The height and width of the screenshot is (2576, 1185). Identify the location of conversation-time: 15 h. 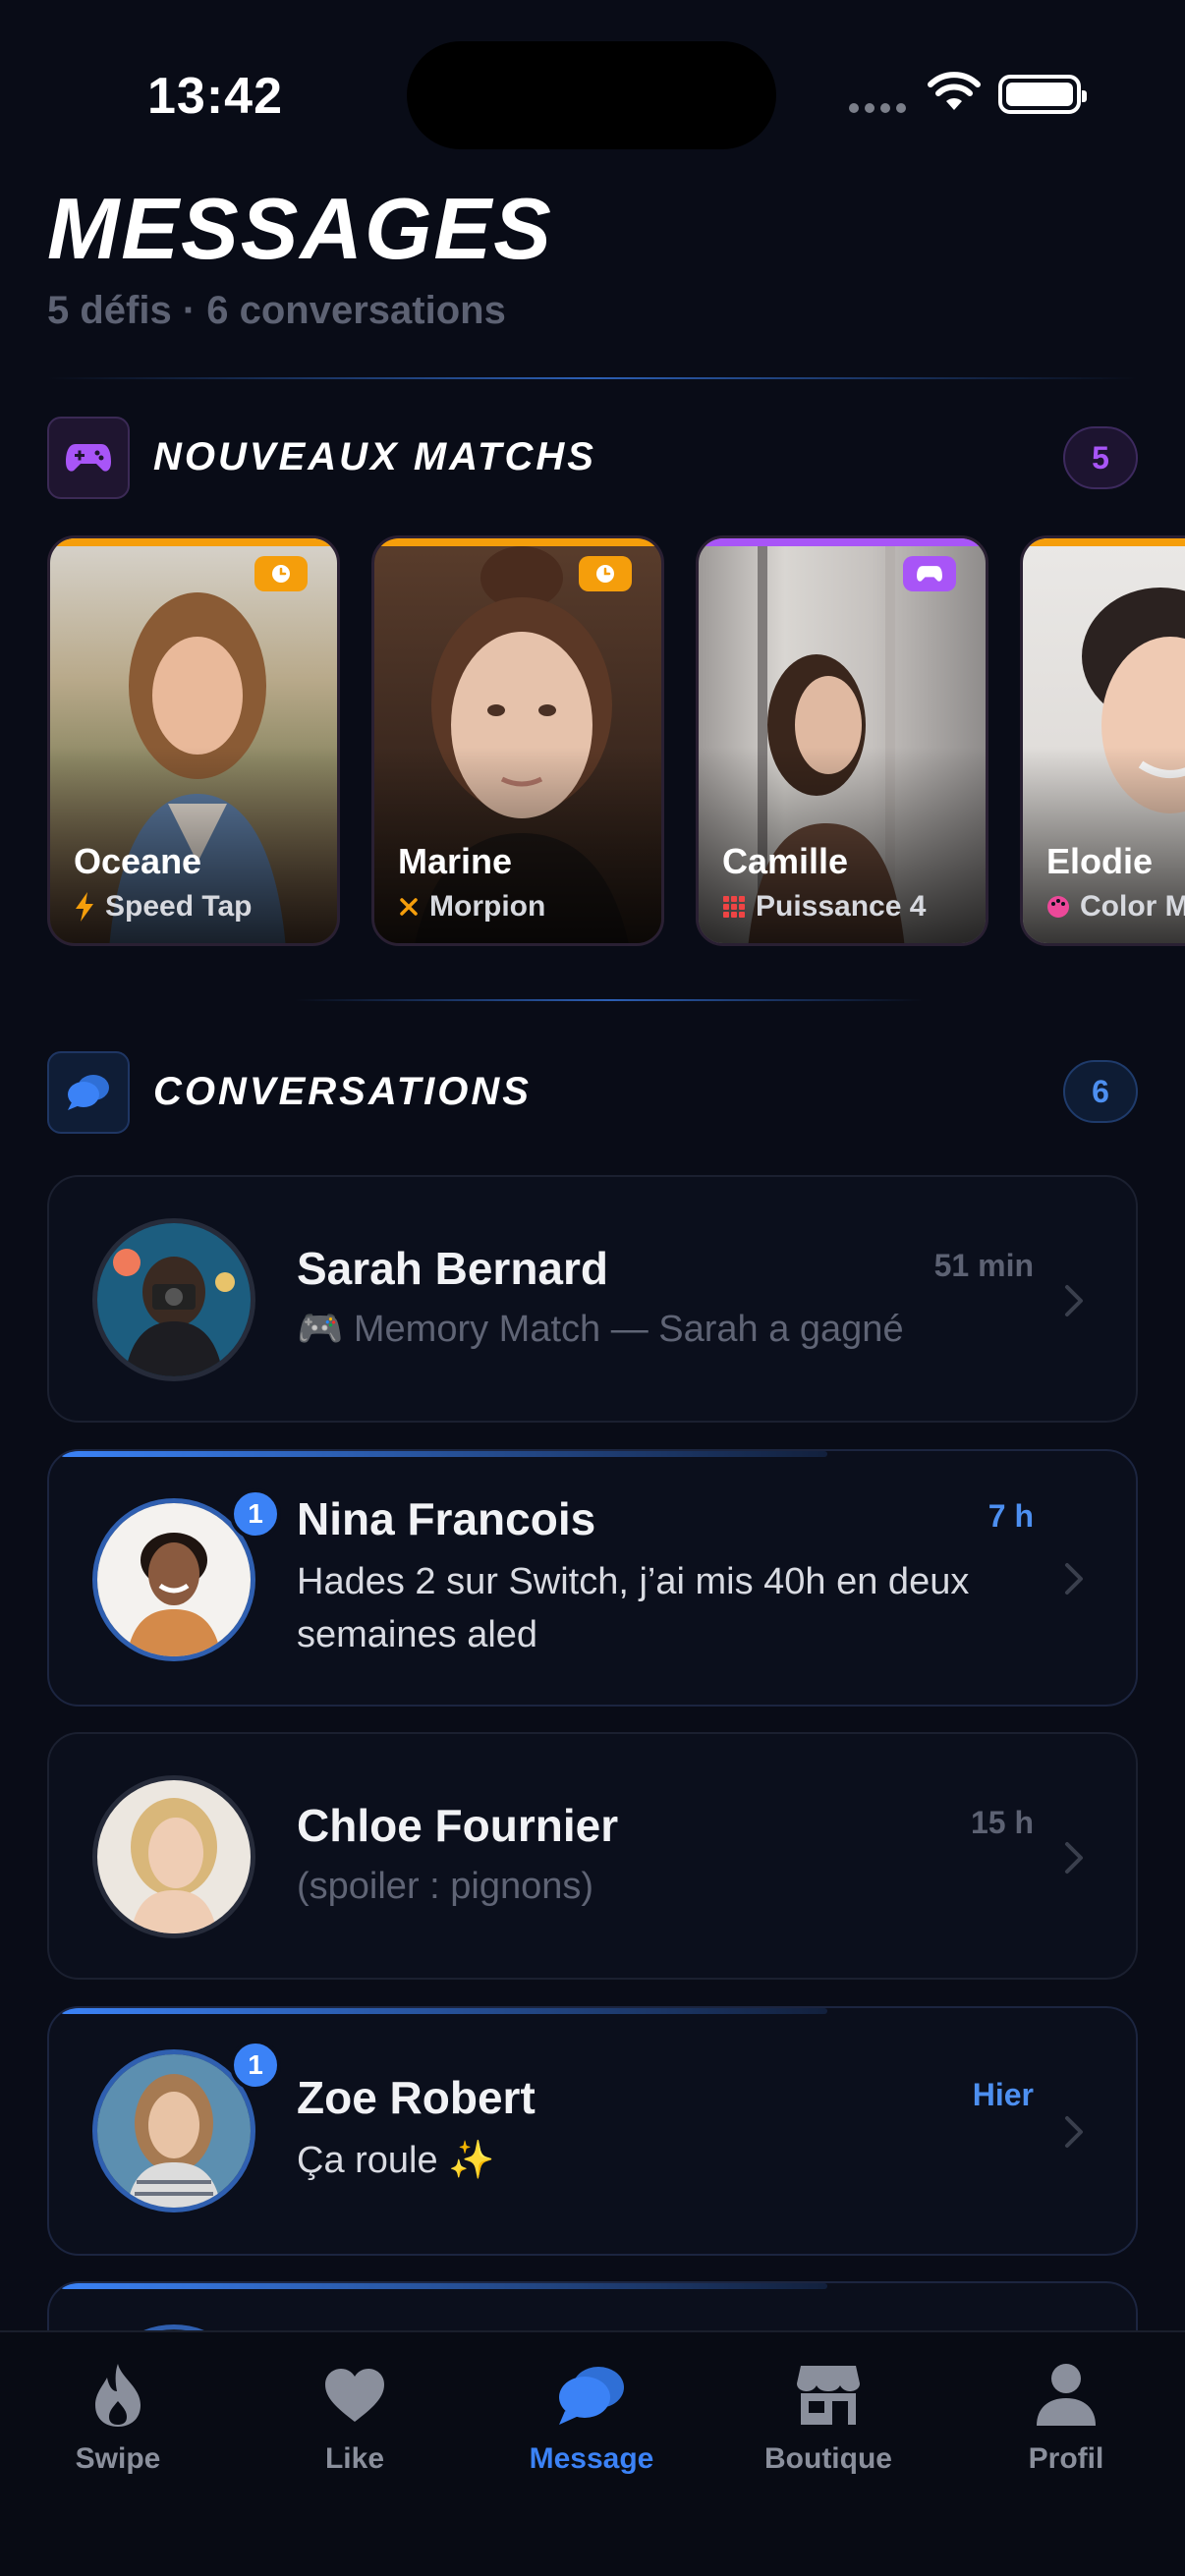
(1002, 1822).